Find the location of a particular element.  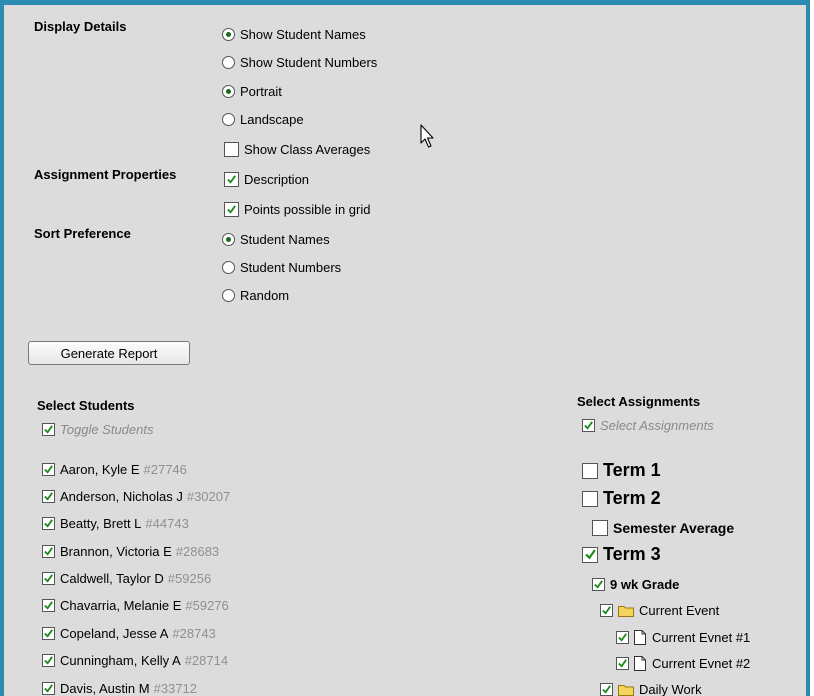

daily-work-option: Daily Work is located at coordinates (651, 689).